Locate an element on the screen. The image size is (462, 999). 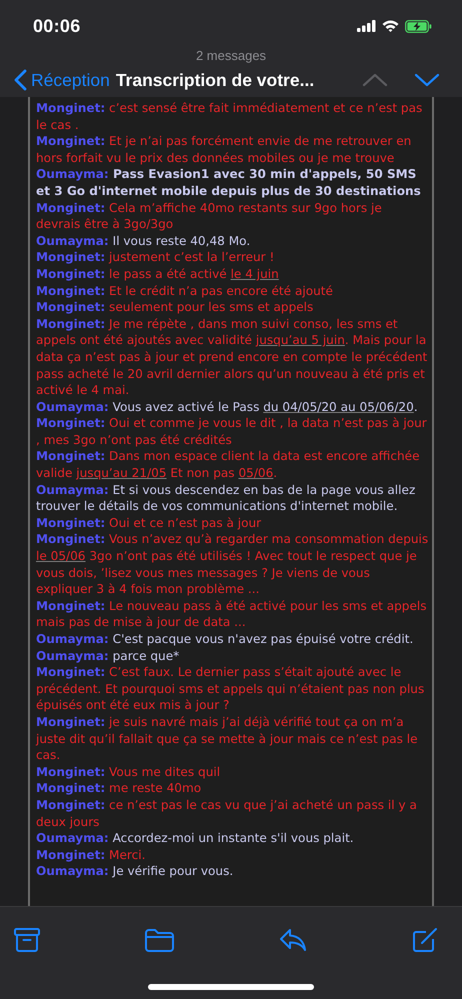
chat-message: Monginet: Cela m’affiche 40mo restants sur 9go hors je devrais être à 3go/3go is located at coordinates (209, 216).